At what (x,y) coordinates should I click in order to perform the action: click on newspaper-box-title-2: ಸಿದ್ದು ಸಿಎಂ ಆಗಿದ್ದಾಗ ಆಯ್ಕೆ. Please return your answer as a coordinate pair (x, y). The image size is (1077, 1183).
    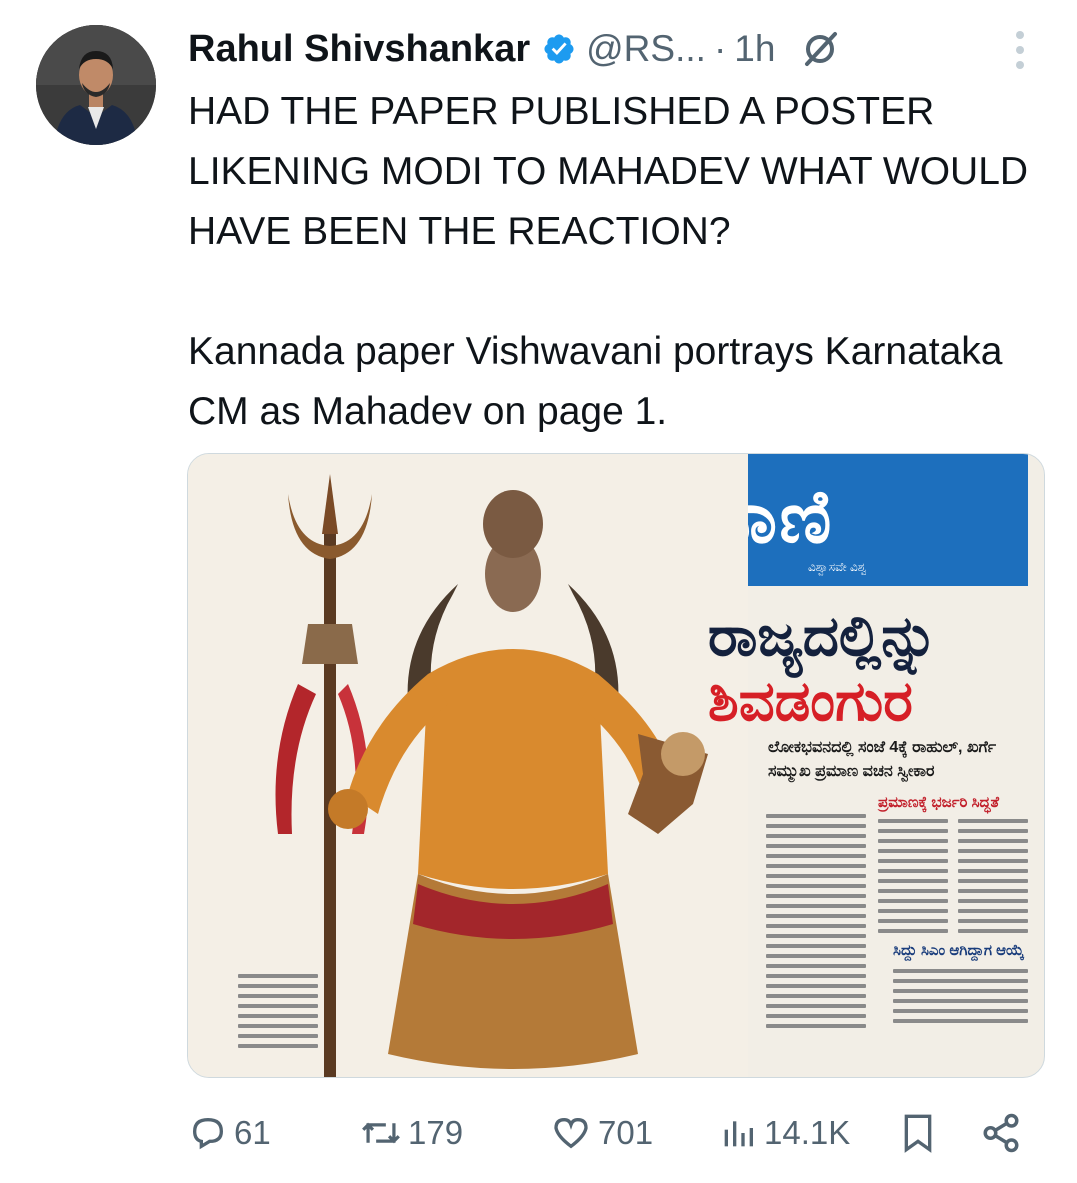
    Looking at the image, I should click on (959, 950).